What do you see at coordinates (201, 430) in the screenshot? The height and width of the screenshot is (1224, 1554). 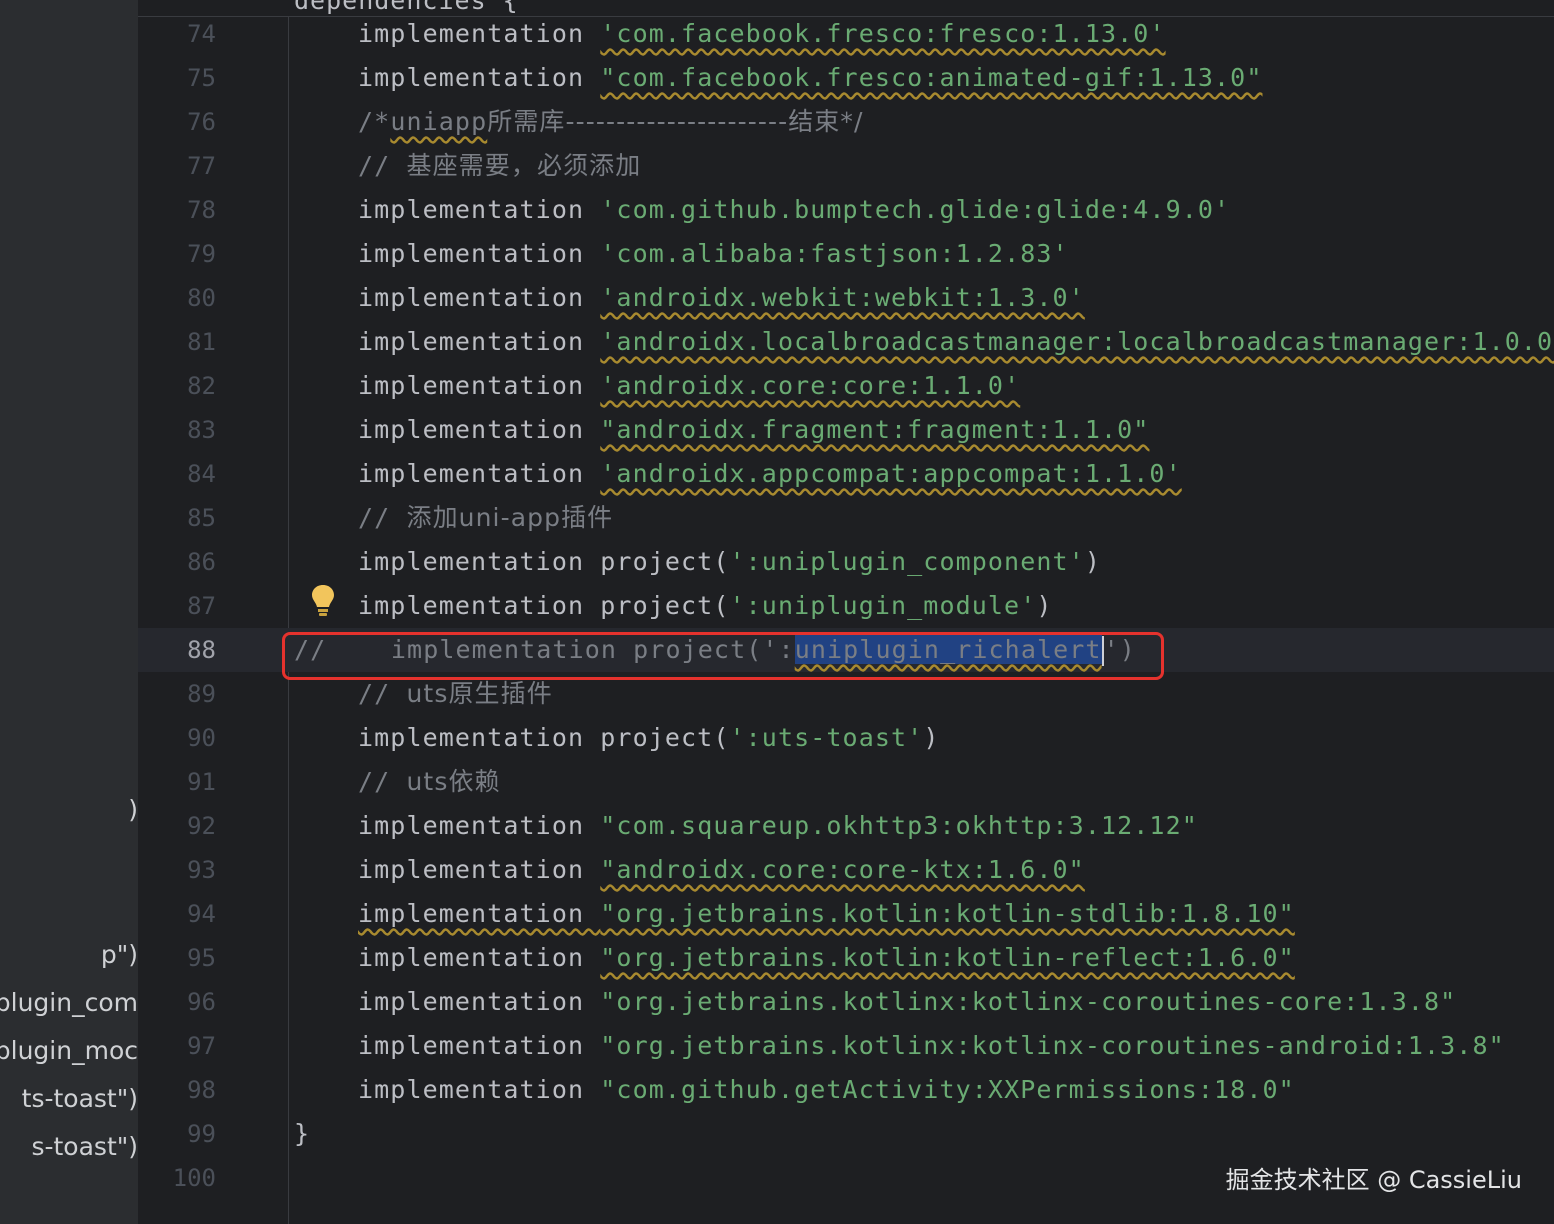 I see `line-number: 83` at bounding box center [201, 430].